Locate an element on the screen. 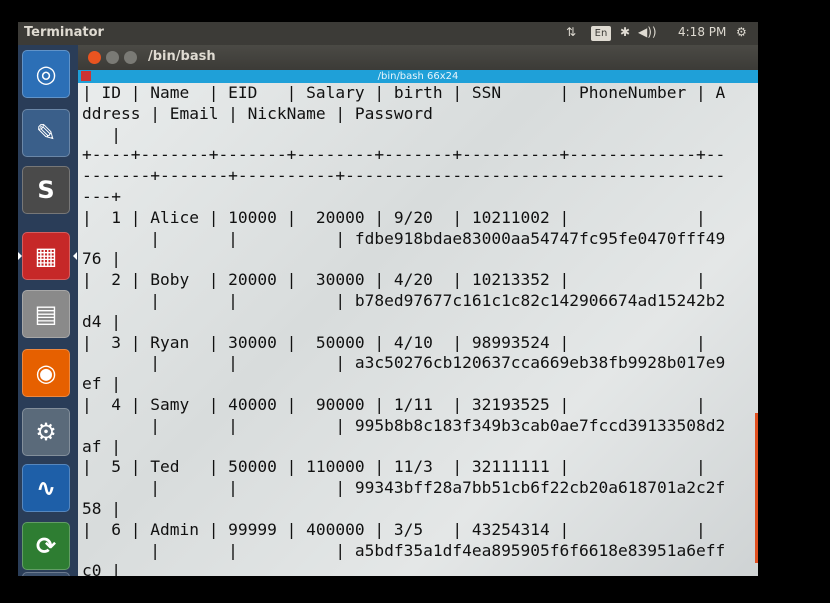  tab-title: /bin/bash 66x24 is located at coordinates (418, 76).